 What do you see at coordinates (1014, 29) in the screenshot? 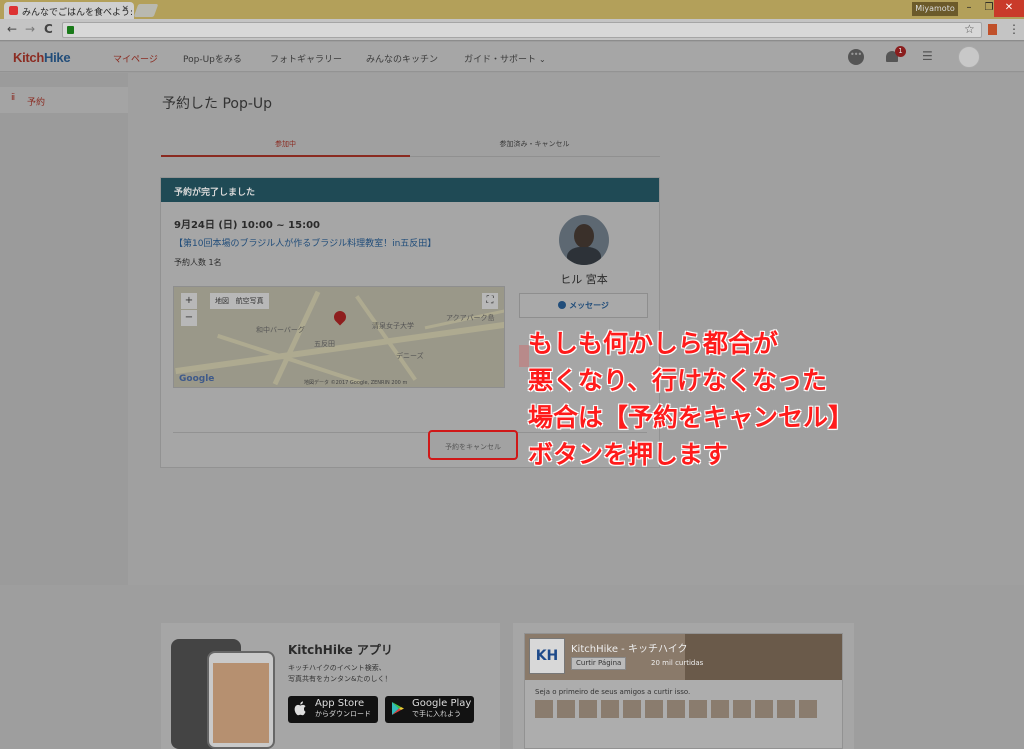
I see `browser-menu-icon: ⋮` at bounding box center [1014, 29].